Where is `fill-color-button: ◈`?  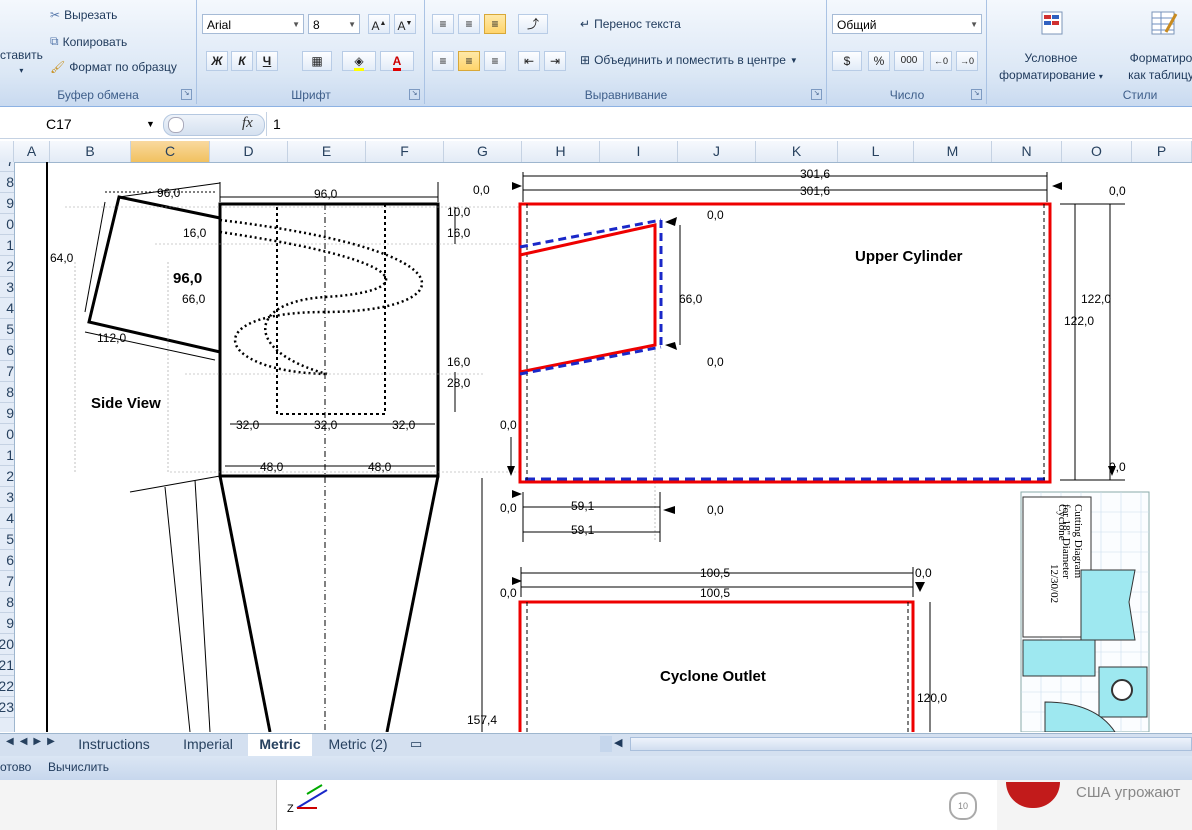 fill-color-button: ◈ is located at coordinates (359, 61).